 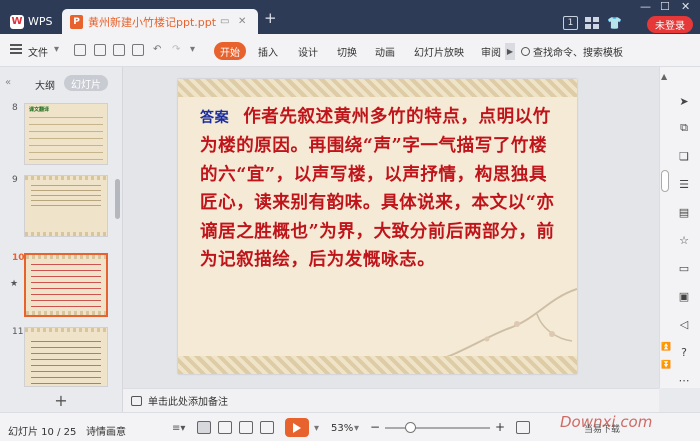 What do you see at coordinates (512, 323) in the screenshot?
I see `plum-branch-decoration` at bounding box center [512, 323].